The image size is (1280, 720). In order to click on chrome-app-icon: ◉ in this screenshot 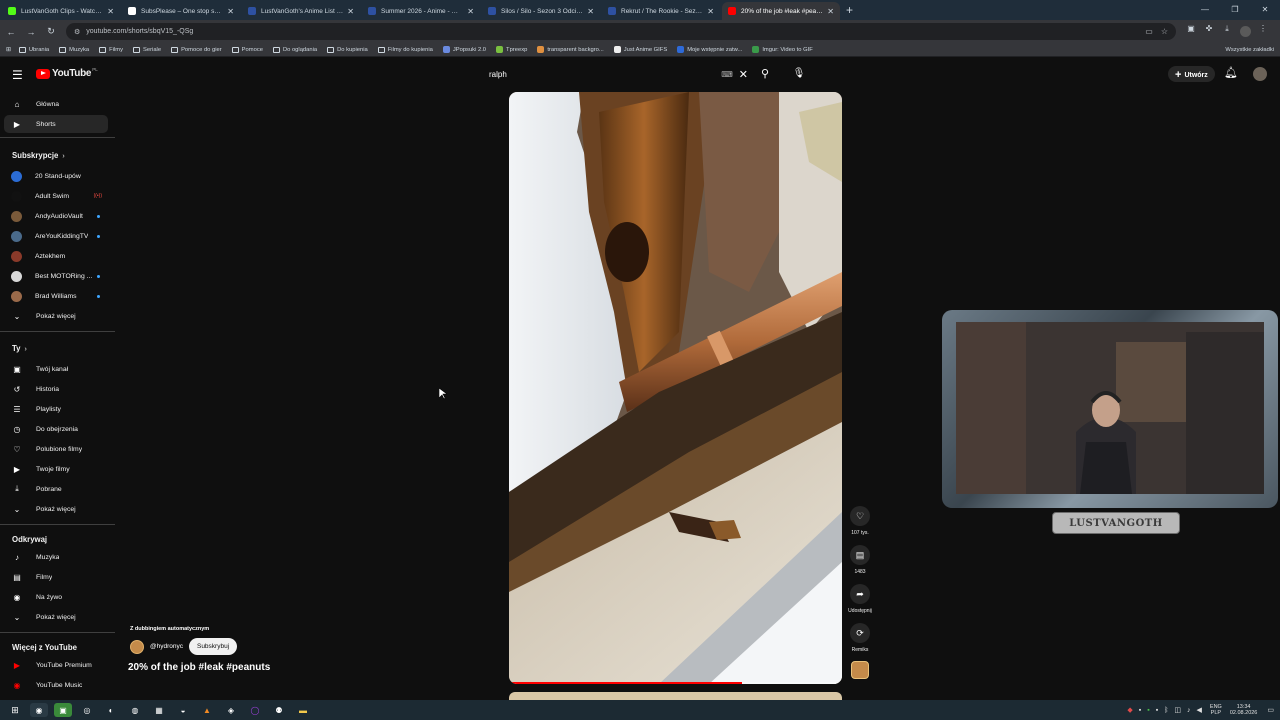, I will do `click(39, 710)`.